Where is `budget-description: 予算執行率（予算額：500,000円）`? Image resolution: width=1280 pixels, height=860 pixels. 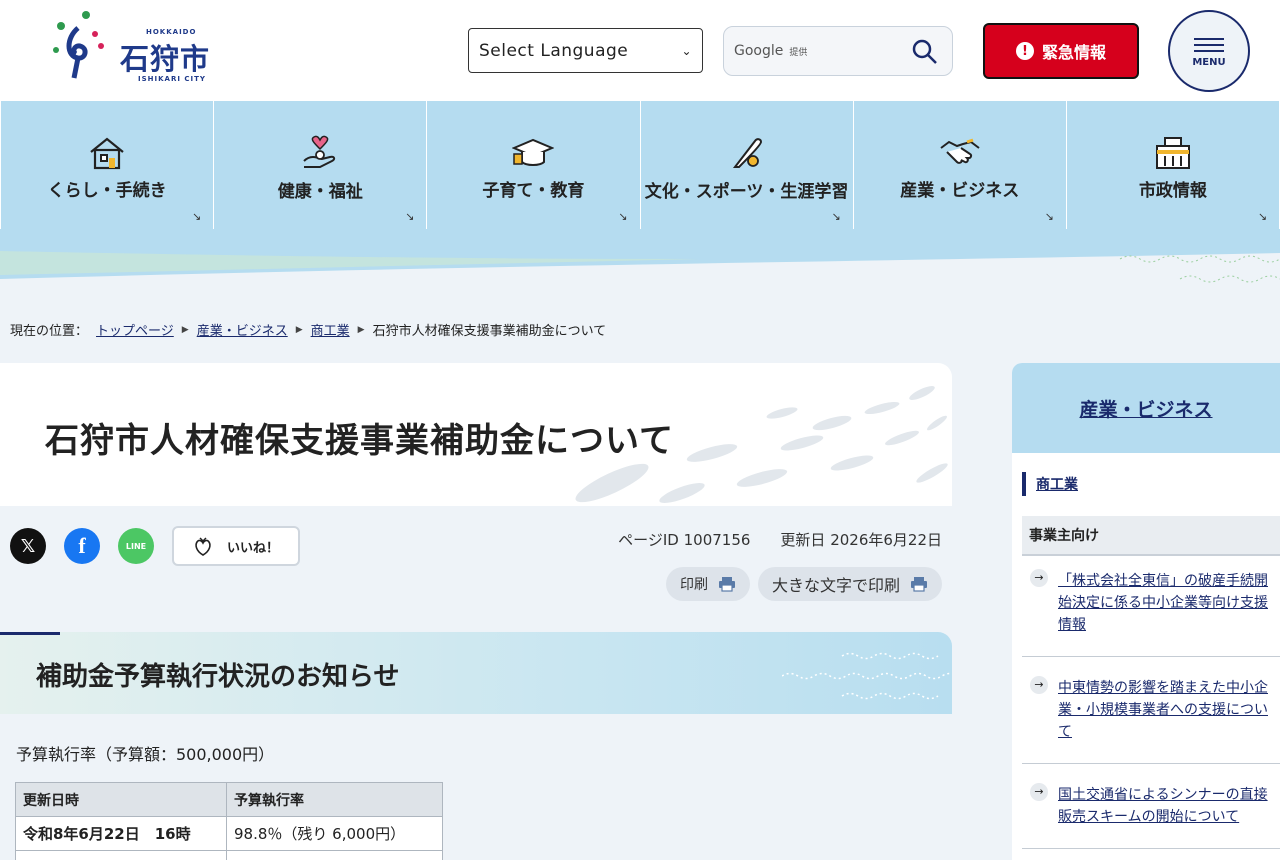
budget-description: 予算執行率（予算額：500,000円） is located at coordinates (145, 754).